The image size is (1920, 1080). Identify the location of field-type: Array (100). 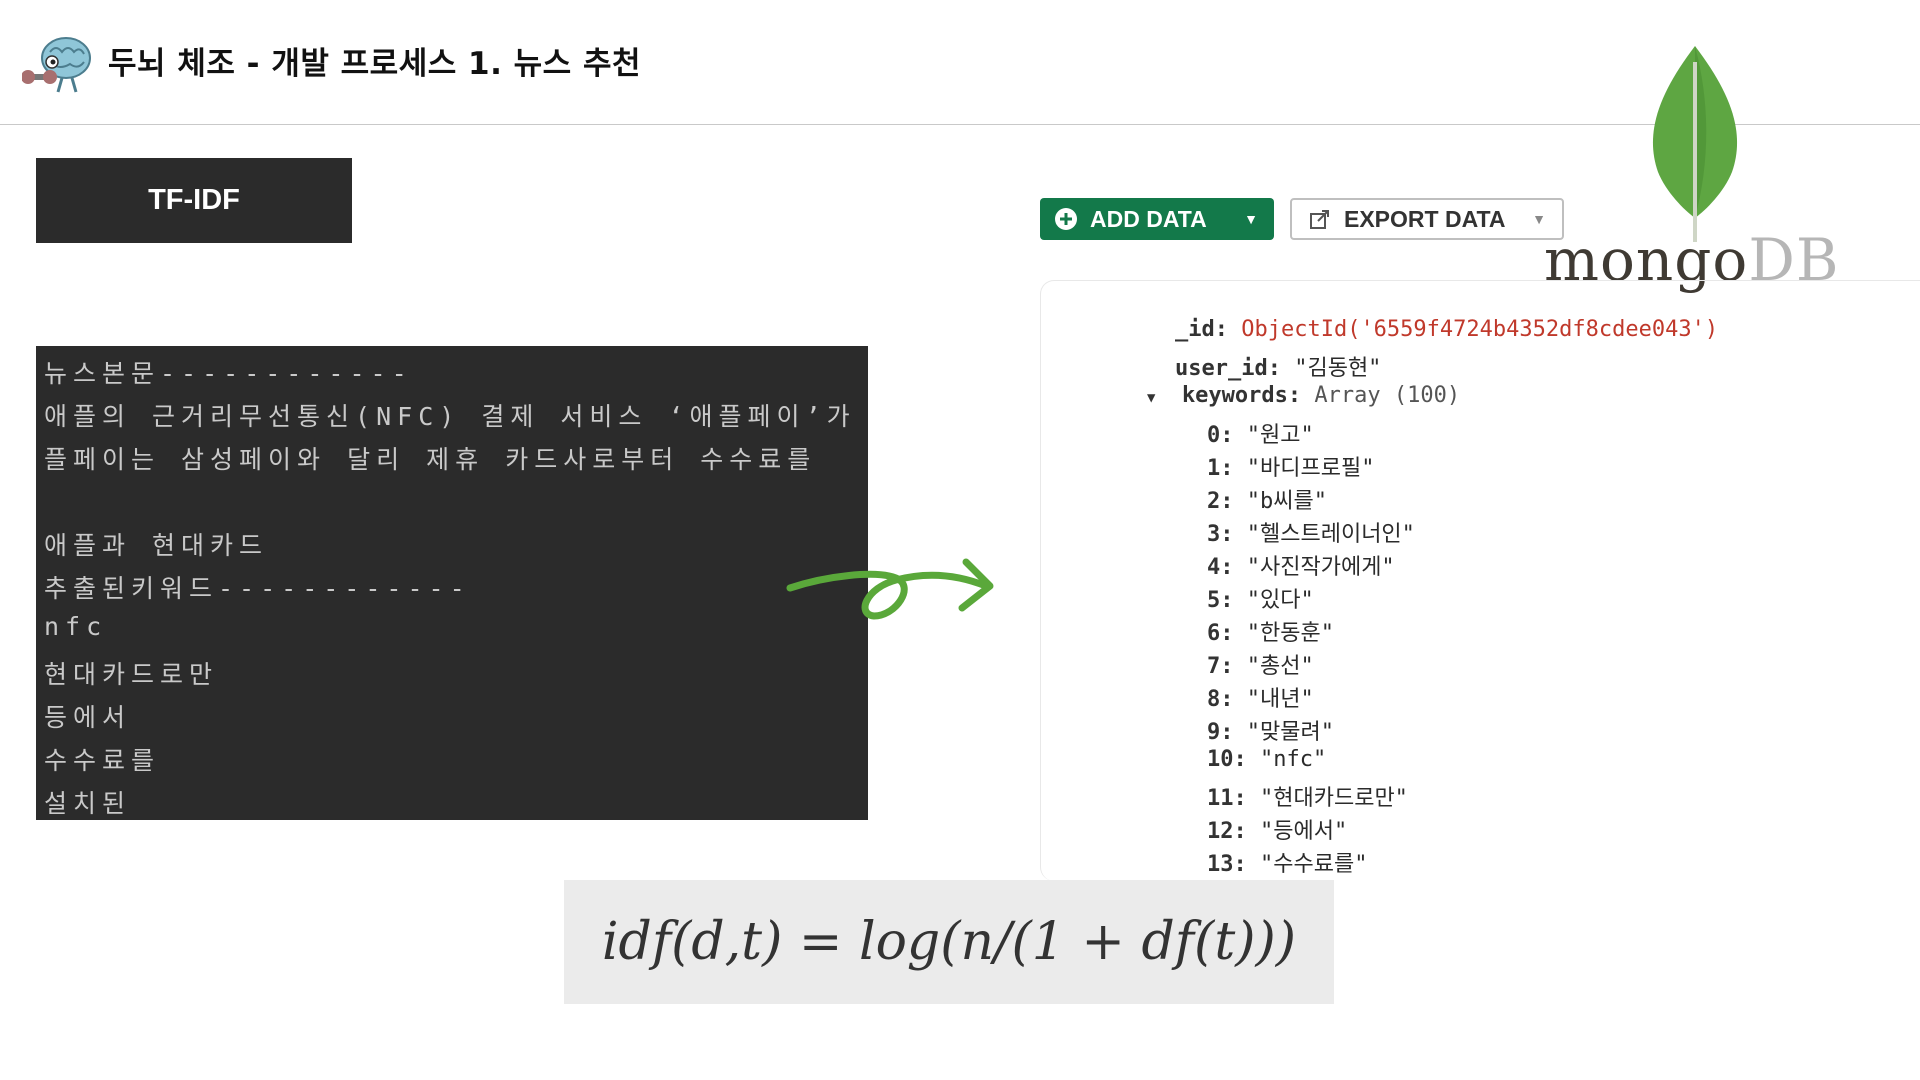
(1387, 395).